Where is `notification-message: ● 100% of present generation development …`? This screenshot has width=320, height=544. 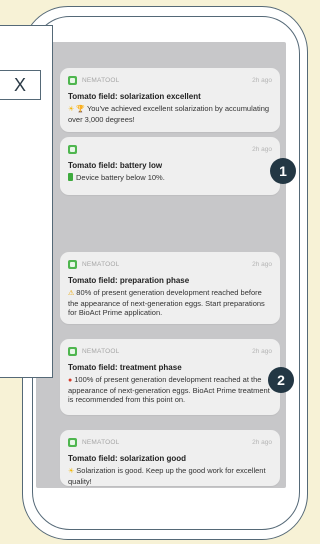 notification-message: ● 100% of present generation development … is located at coordinates (170, 390).